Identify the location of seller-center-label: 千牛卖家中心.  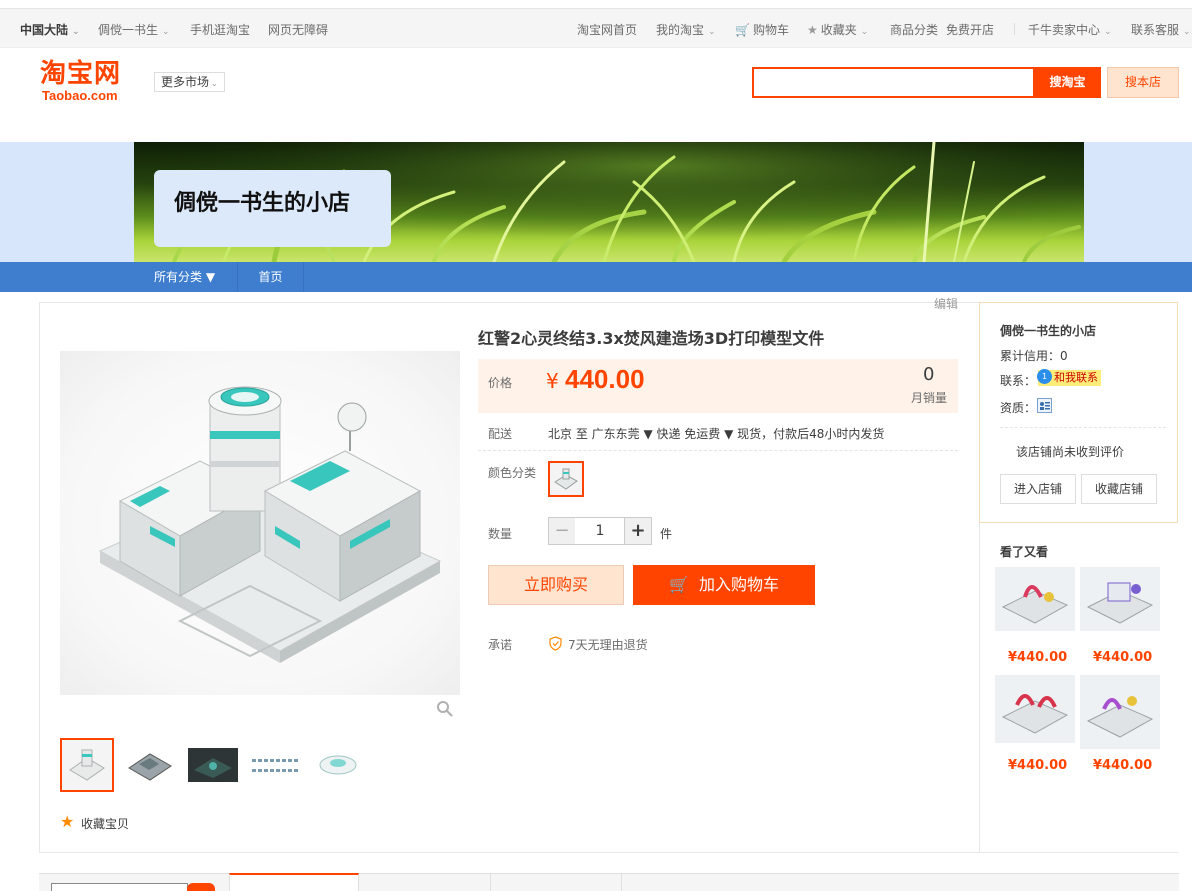
(1064, 30).